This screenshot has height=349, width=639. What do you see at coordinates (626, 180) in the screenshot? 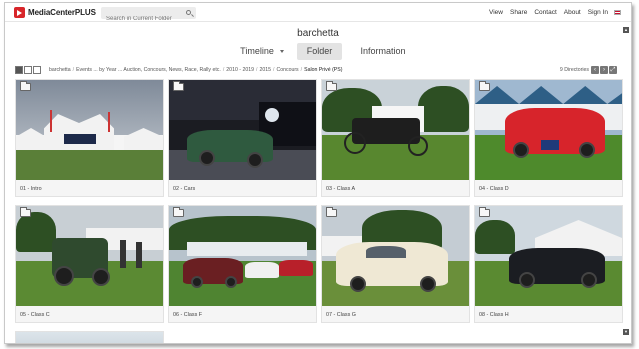
I see `scrollbar: ▲ ▼` at bounding box center [626, 180].